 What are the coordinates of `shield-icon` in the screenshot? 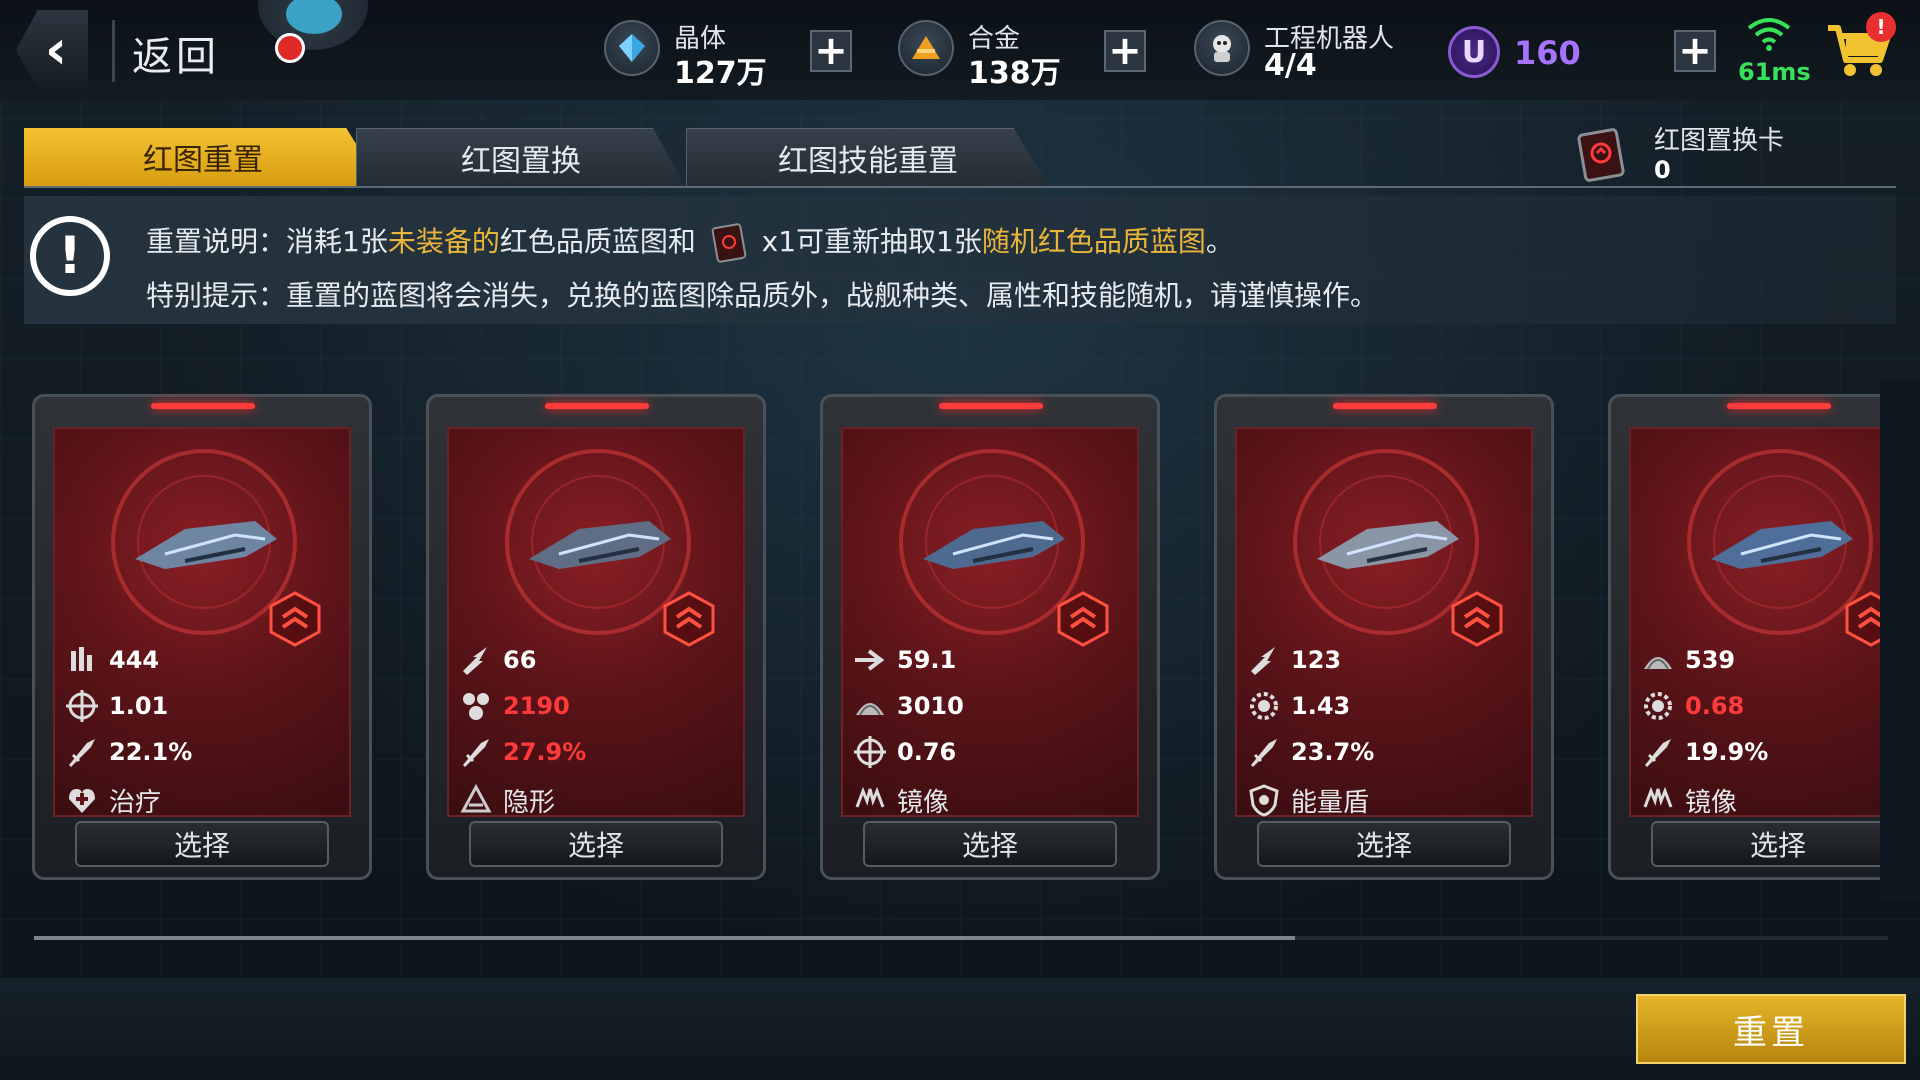 It's located at (1264, 800).